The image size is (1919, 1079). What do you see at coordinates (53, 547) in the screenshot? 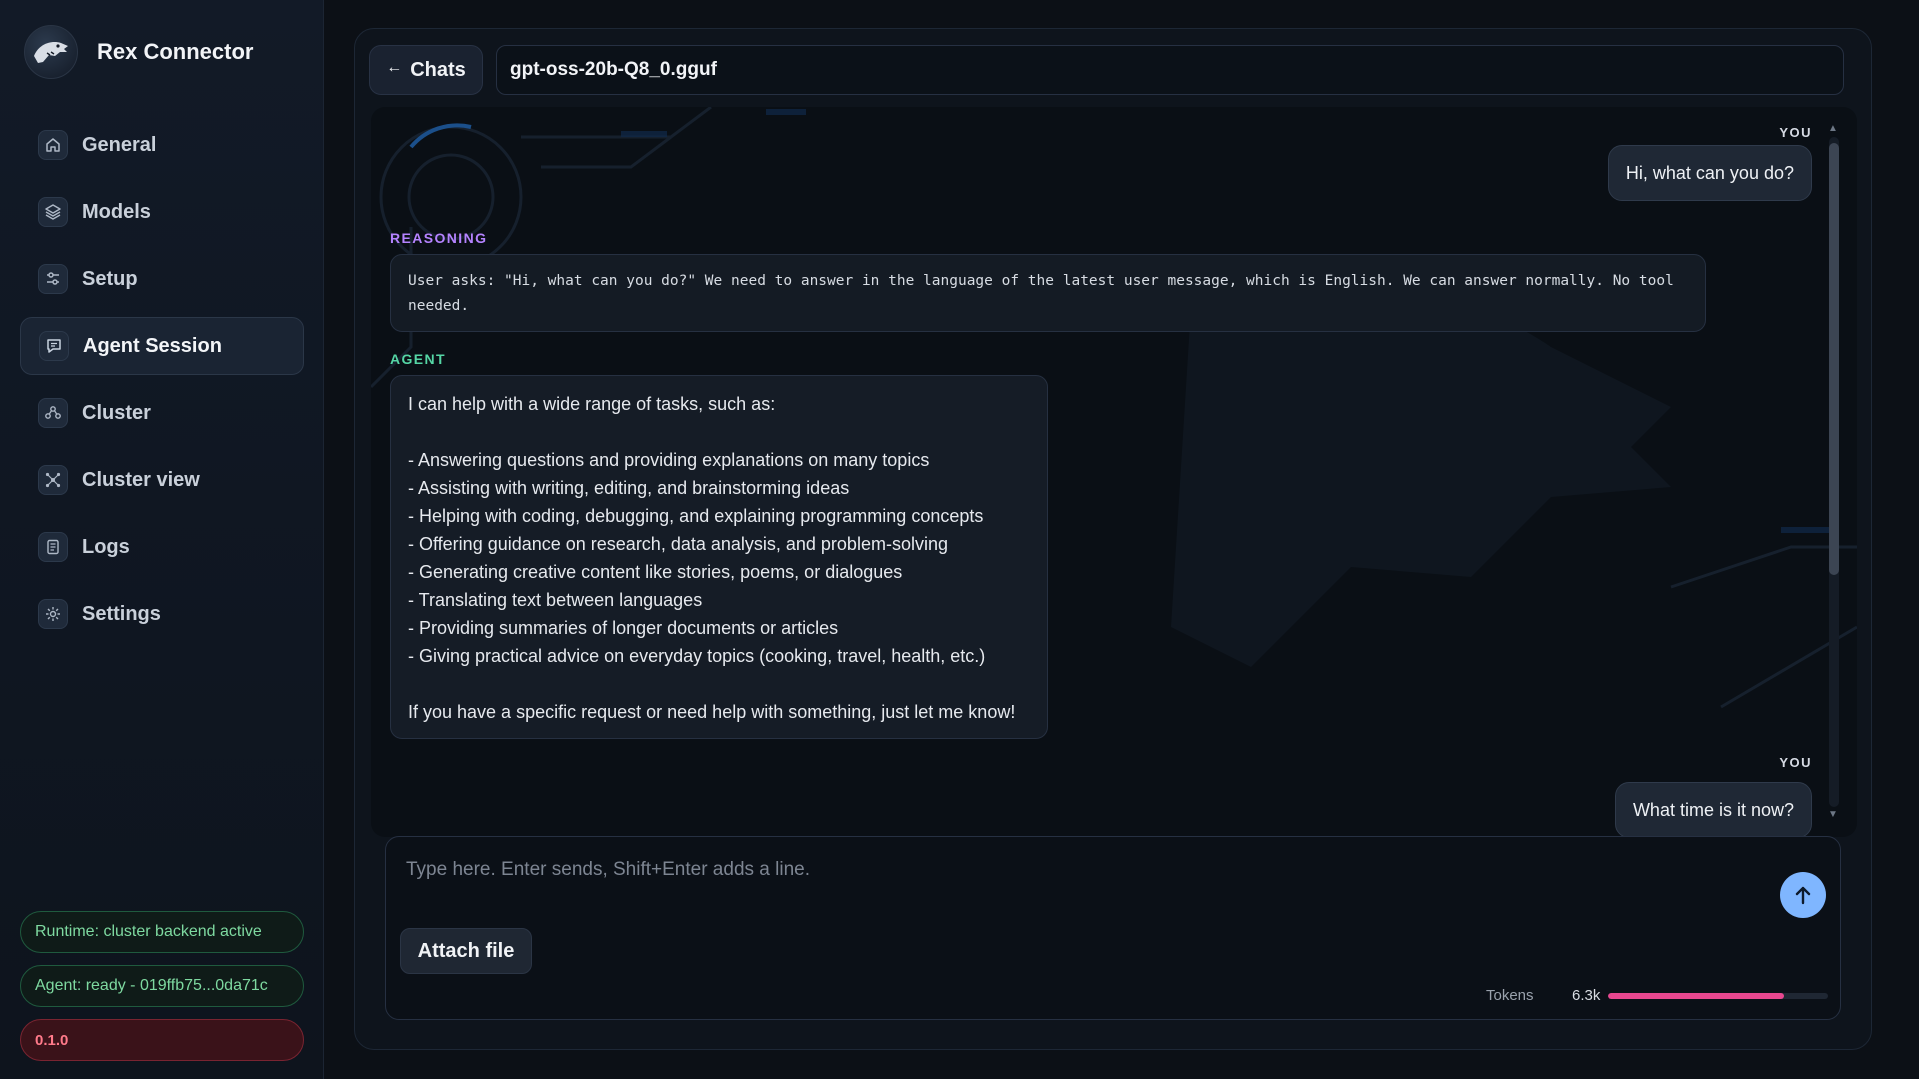
I see `logs-icon` at bounding box center [53, 547].